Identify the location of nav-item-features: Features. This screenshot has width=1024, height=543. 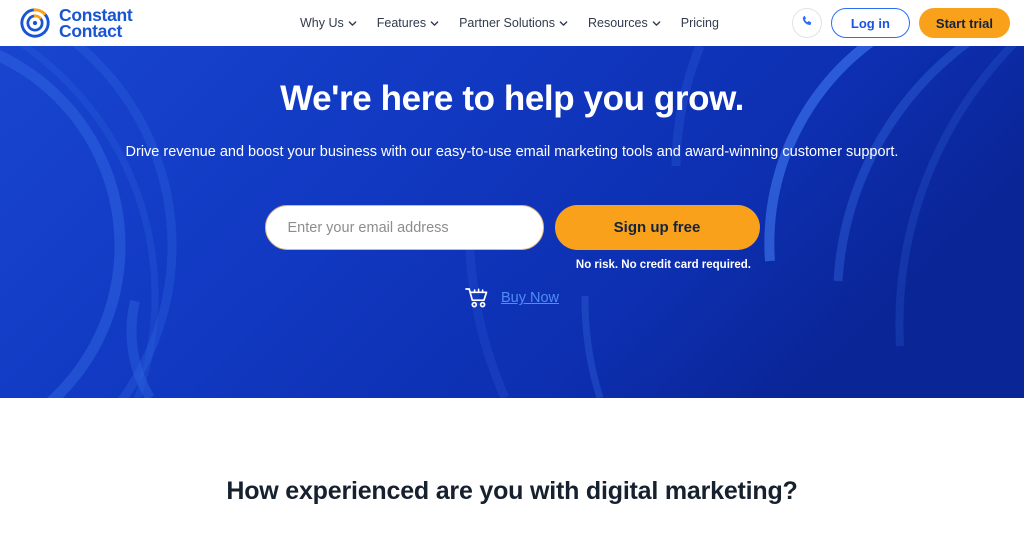
(408, 23).